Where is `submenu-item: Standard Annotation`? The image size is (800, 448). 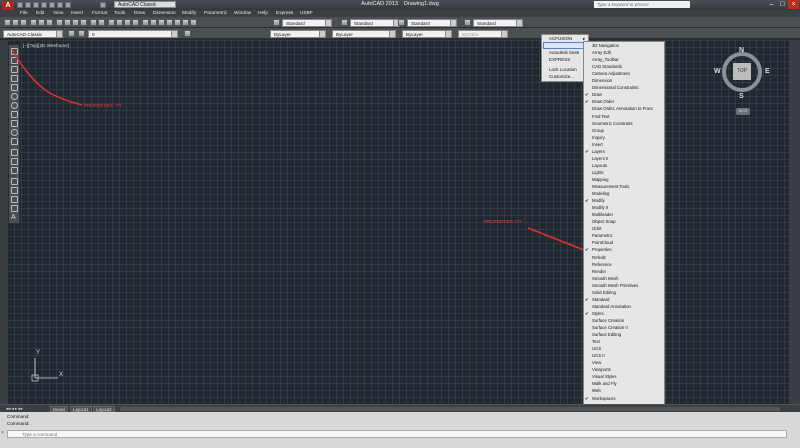 submenu-item: Standard Annotation is located at coordinates (611, 306).